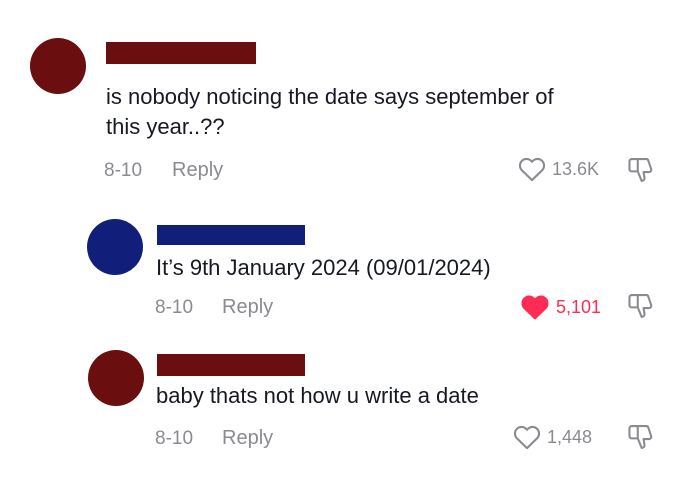 The width and height of the screenshot is (700, 485). I want to click on like-button: 13.6K, so click(558, 169).